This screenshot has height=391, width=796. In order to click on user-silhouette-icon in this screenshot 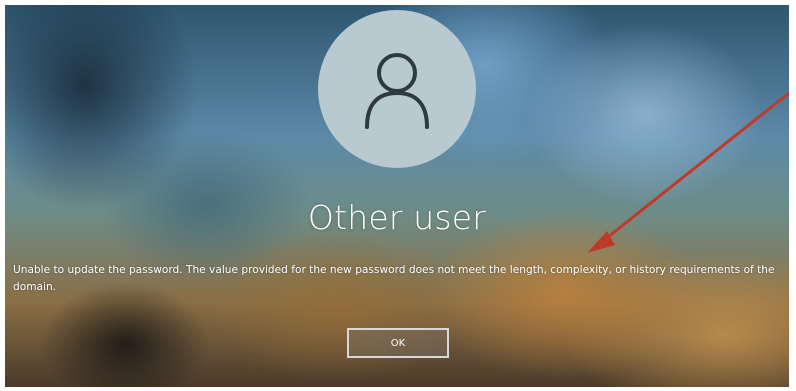, I will do `click(397, 91)`.